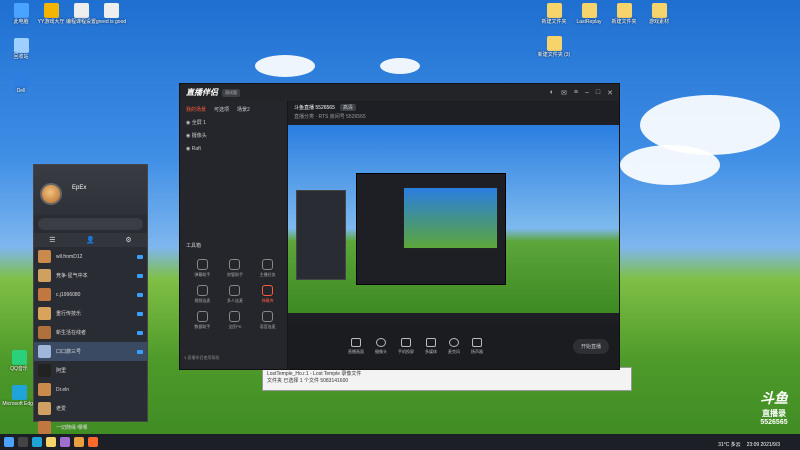 The image size is (800, 450). What do you see at coordinates (90, 351) in the screenshot?
I see `list-item: 口口旅三号` at bounding box center [90, 351].